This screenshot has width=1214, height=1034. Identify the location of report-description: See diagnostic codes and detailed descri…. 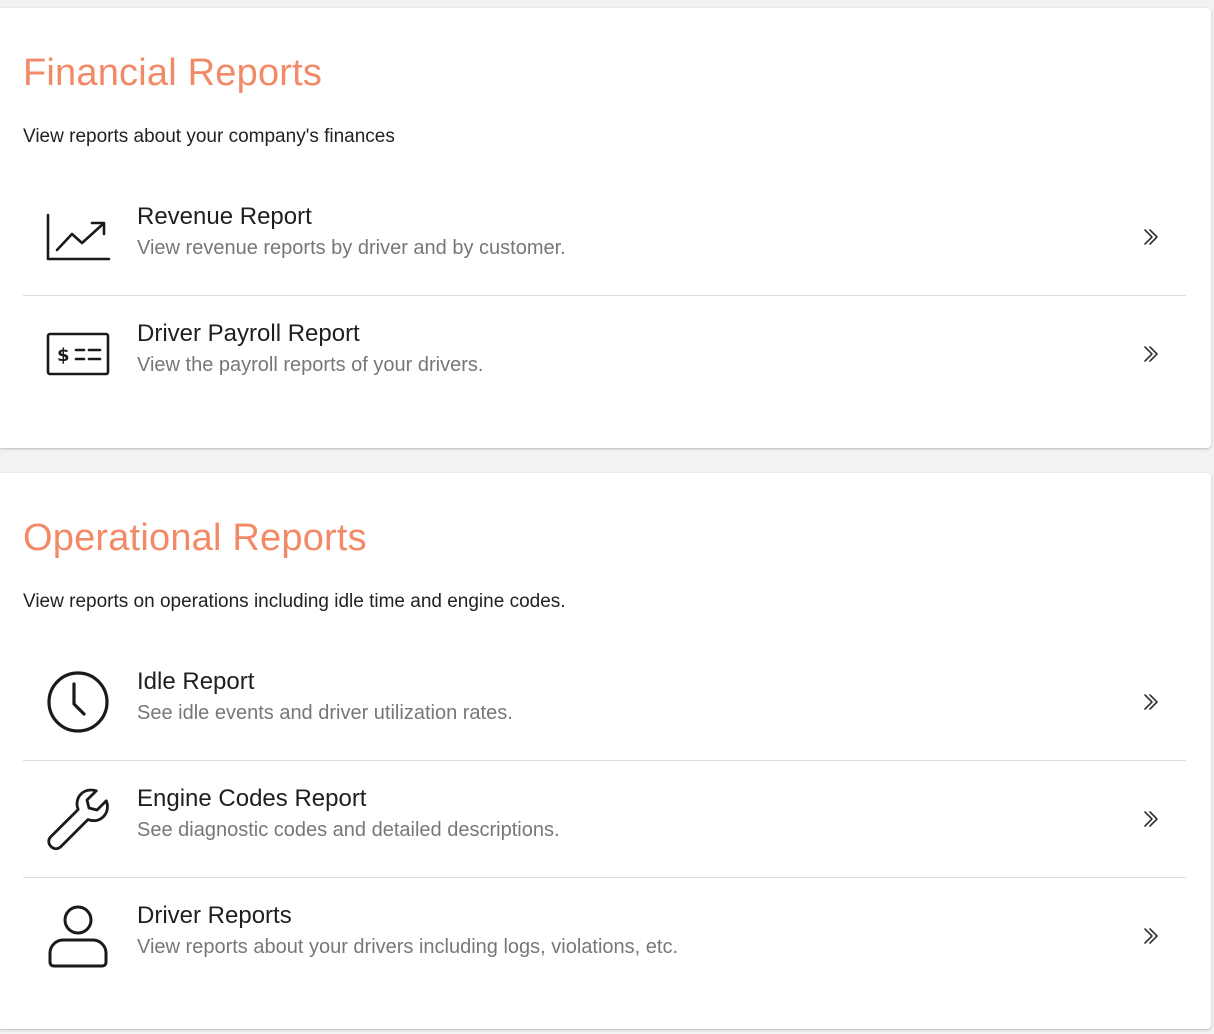
(348, 830).